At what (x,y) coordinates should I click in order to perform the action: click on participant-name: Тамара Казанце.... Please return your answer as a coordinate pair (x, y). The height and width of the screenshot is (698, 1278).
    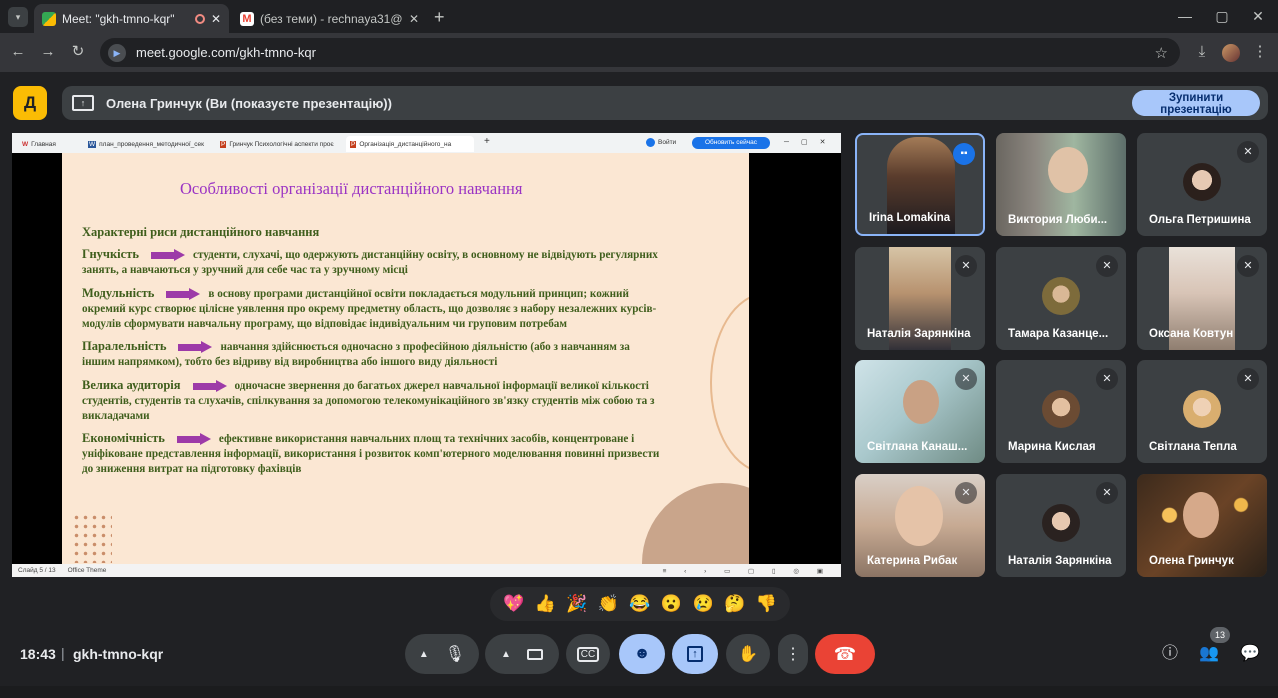
    Looking at the image, I should click on (1058, 334).